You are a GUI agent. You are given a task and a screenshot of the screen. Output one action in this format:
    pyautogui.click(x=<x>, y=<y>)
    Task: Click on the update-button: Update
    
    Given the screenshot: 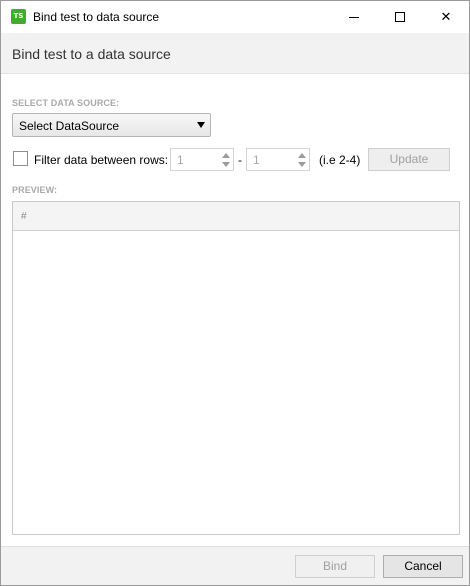 What is the action you would take?
    pyautogui.click(x=409, y=159)
    